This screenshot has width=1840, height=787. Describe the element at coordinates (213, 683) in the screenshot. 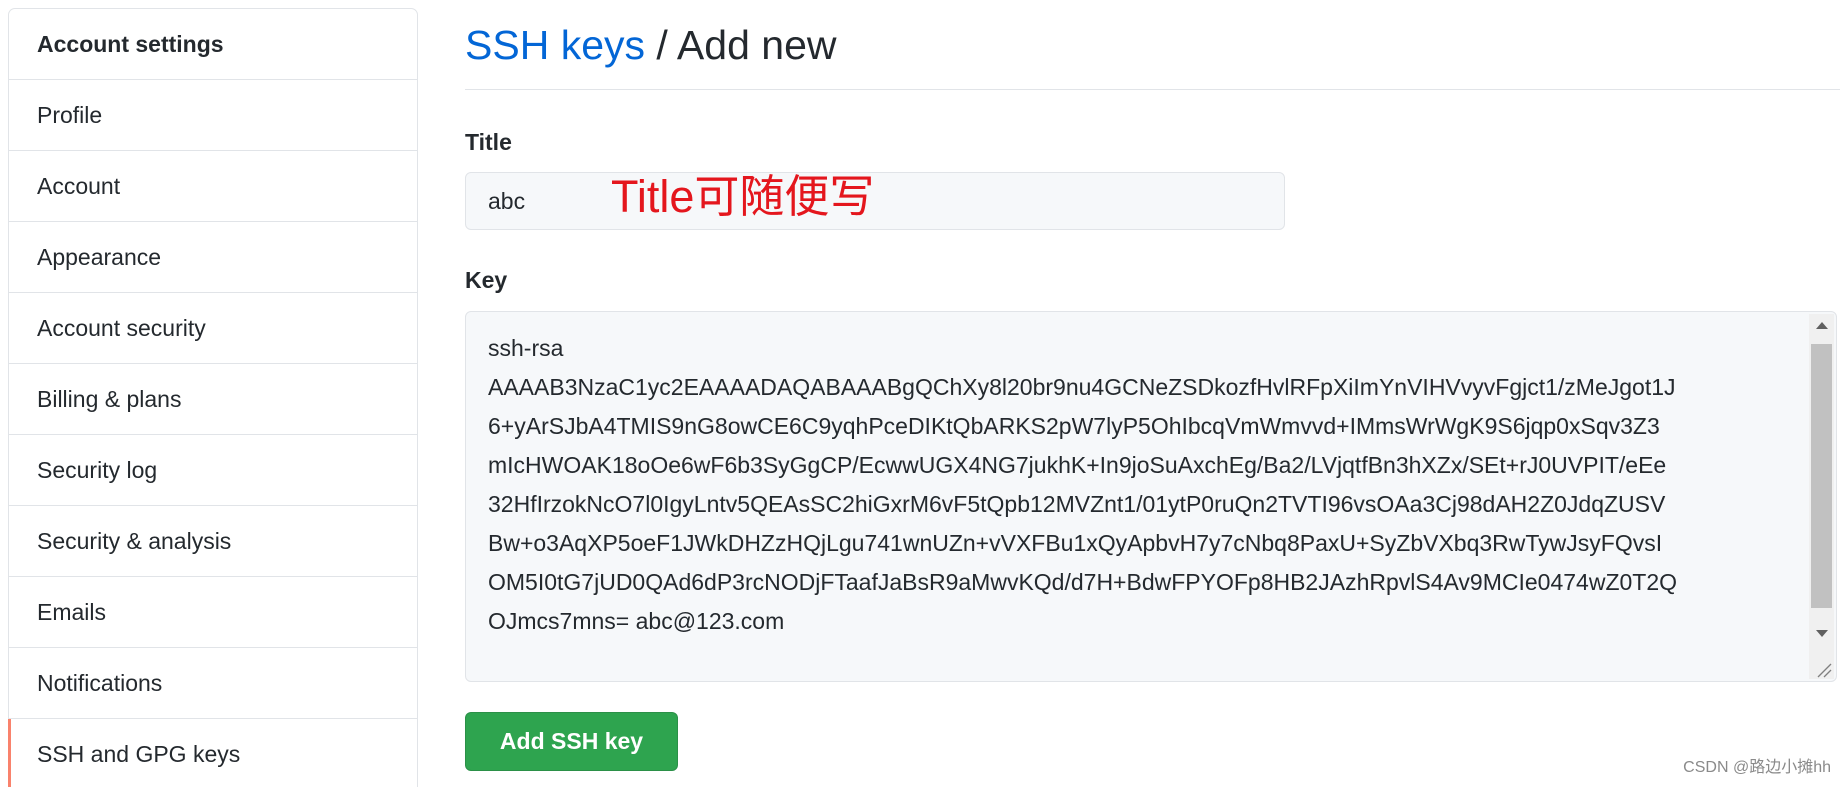

I see `sidebar-item-notifications: Notifications` at that location.